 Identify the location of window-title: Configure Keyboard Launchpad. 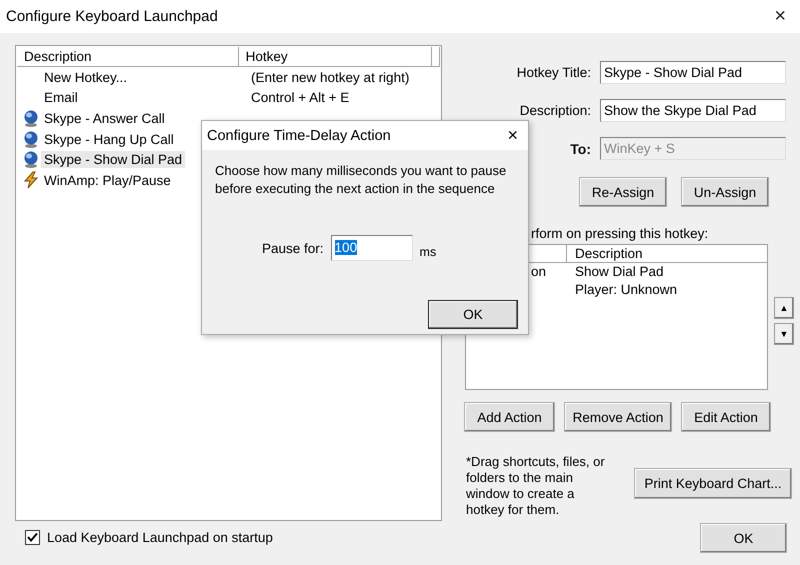
(112, 16).